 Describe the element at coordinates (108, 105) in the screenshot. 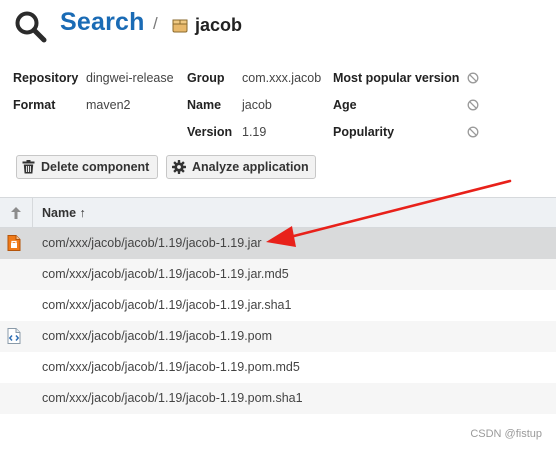

I see `format-value: maven2` at that location.